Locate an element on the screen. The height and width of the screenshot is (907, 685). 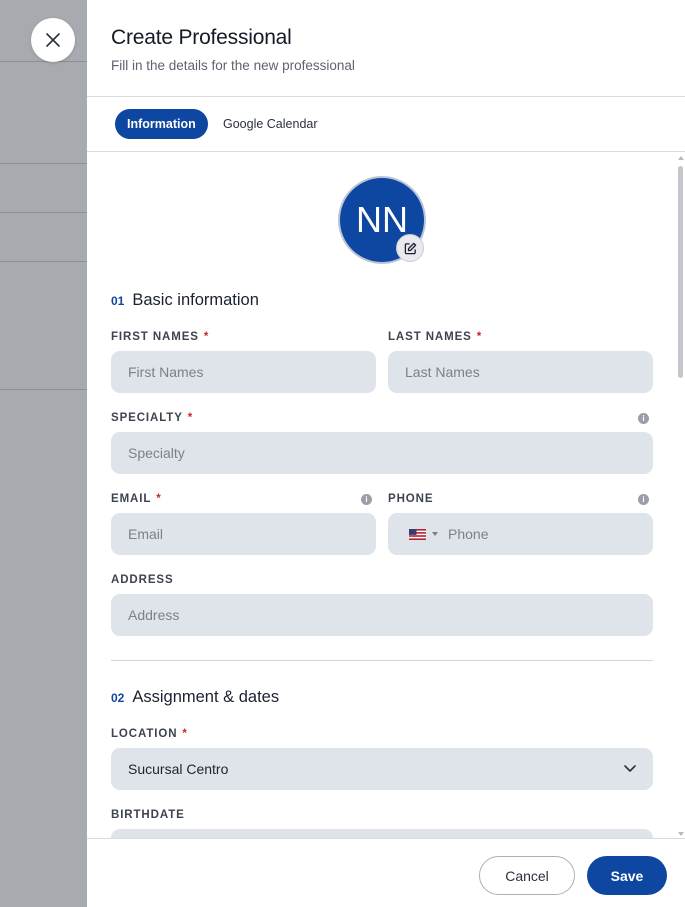
location-label: LOCATION * is located at coordinates (149, 734).